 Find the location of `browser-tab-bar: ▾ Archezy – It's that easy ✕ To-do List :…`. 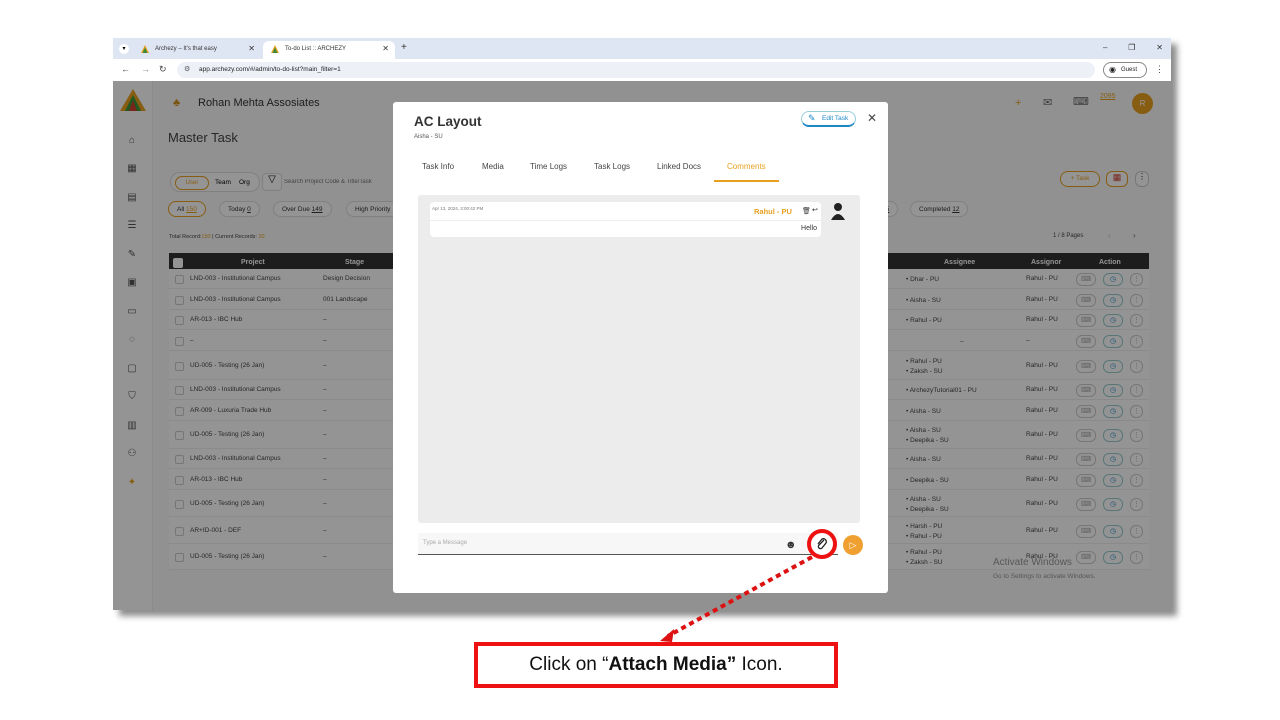

browser-tab-bar: ▾ Archezy – It's that easy ✕ To-do List :… is located at coordinates (642, 48).